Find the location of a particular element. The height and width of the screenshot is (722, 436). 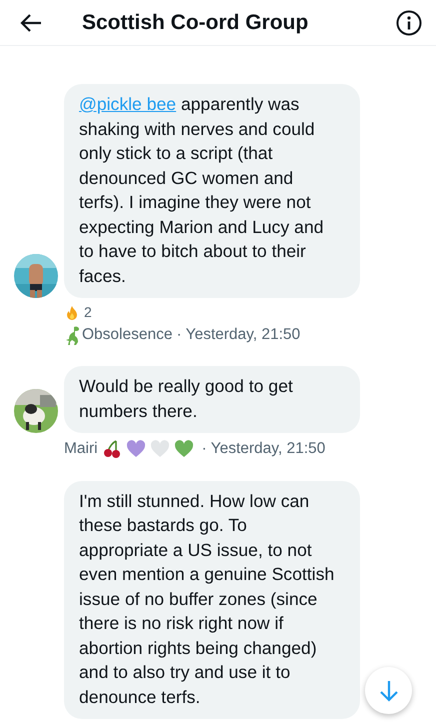

mention-link: @pickle bee is located at coordinates (127, 104).